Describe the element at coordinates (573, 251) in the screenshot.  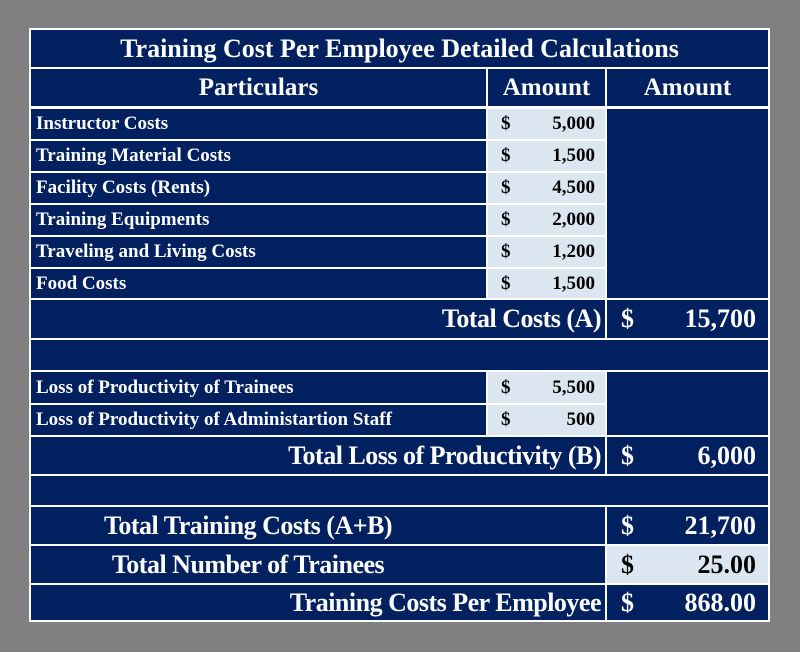
I see `amount-value: 1,200` at that location.